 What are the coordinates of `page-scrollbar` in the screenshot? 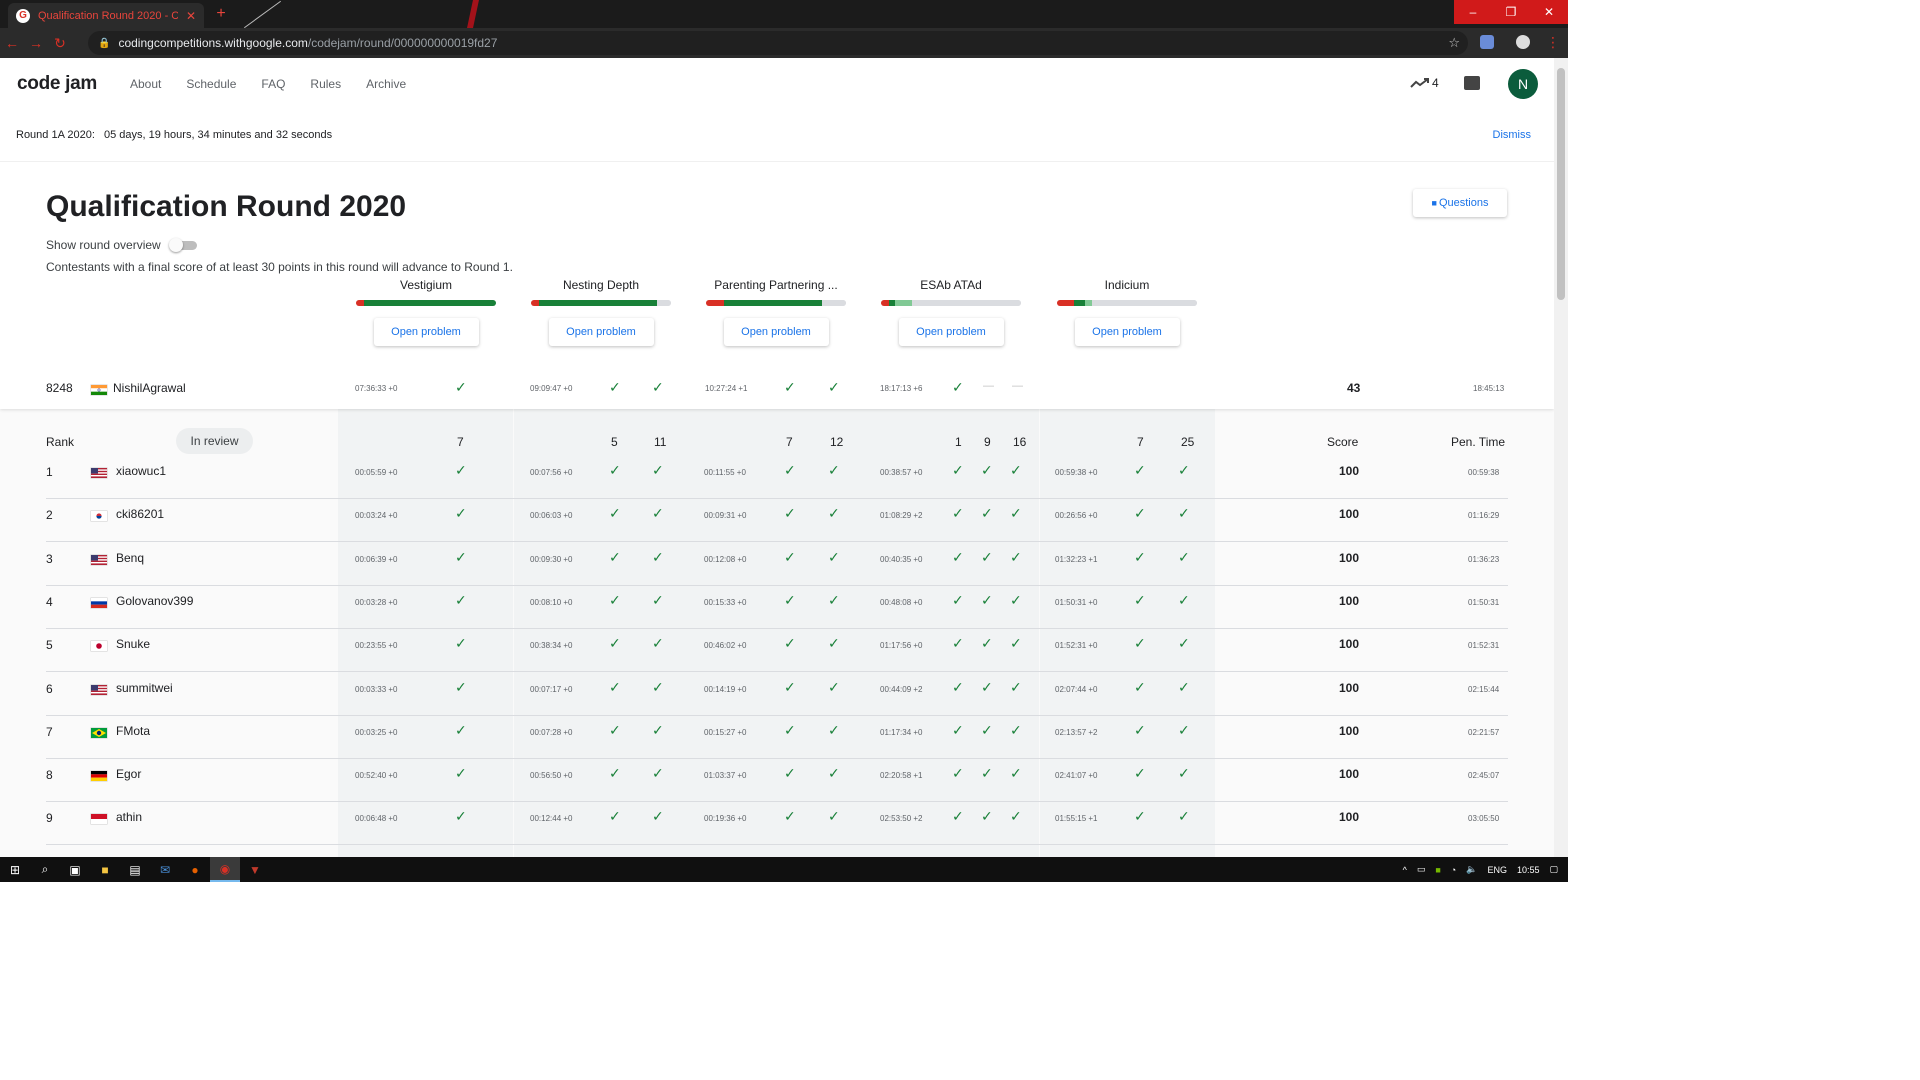 It's located at (1561, 457).